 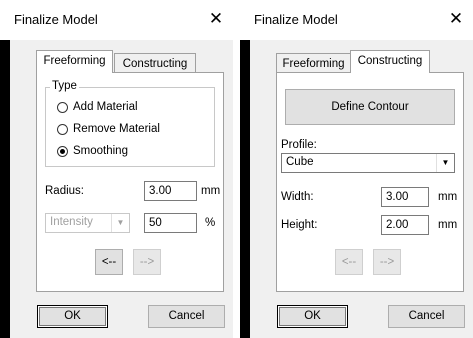 What do you see at coordinates (64, 191) in the screenshot?
I see `radius-label: Radius:` at bounding box center [64, 191].